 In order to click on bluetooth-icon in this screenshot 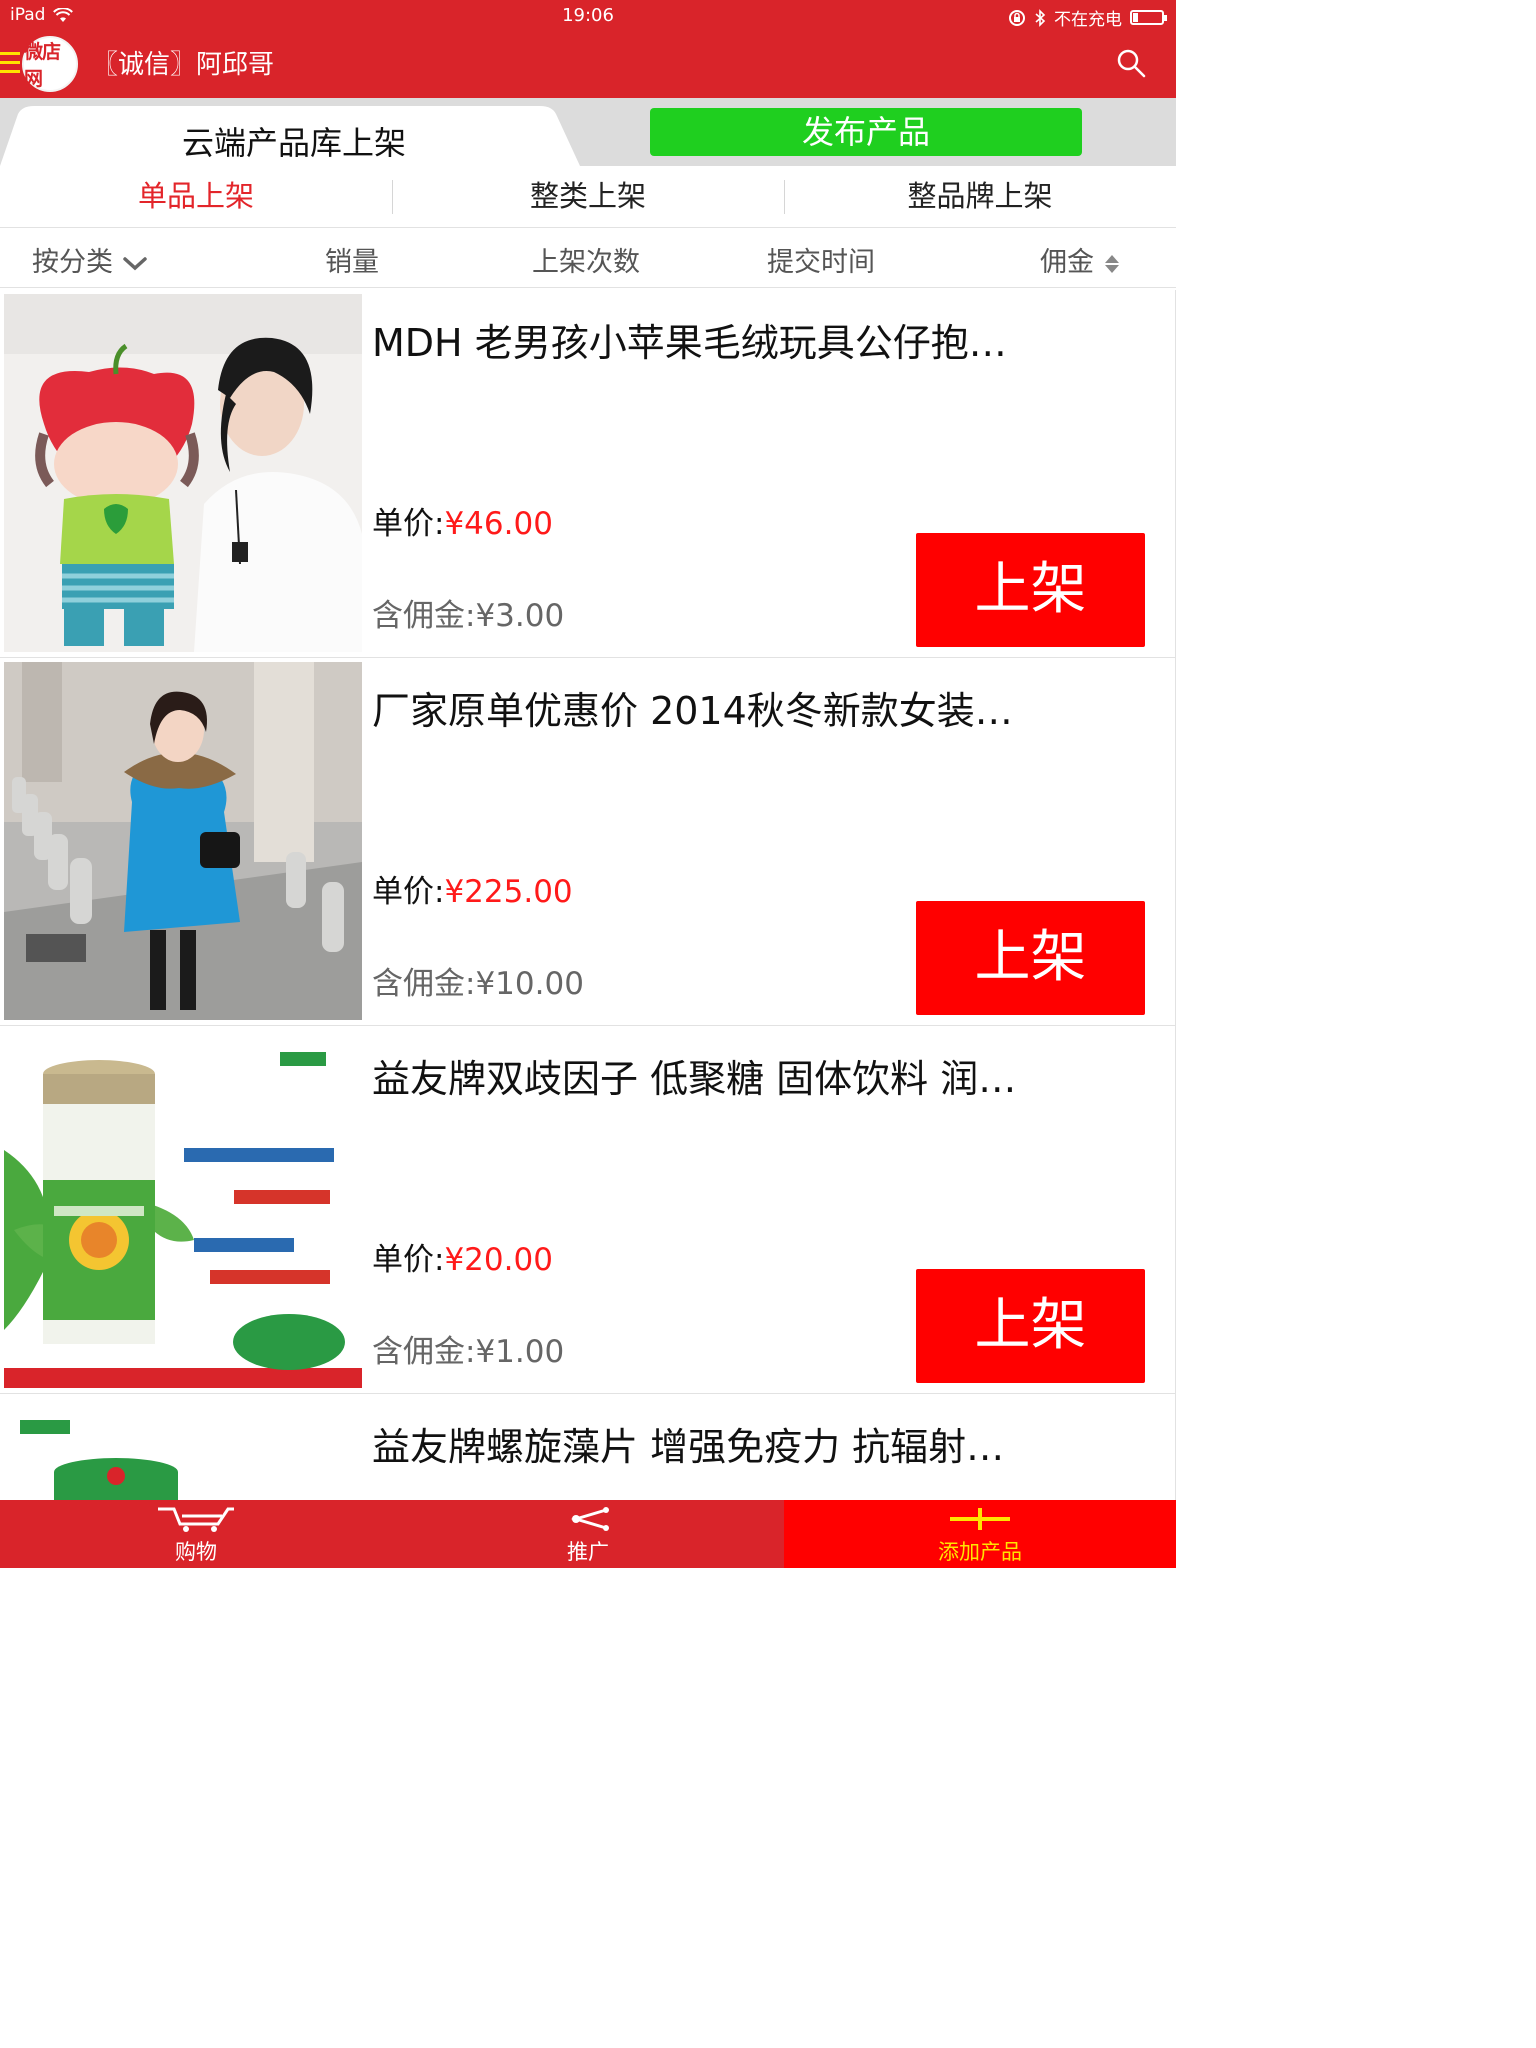, I will do `click(1040, 17)`.